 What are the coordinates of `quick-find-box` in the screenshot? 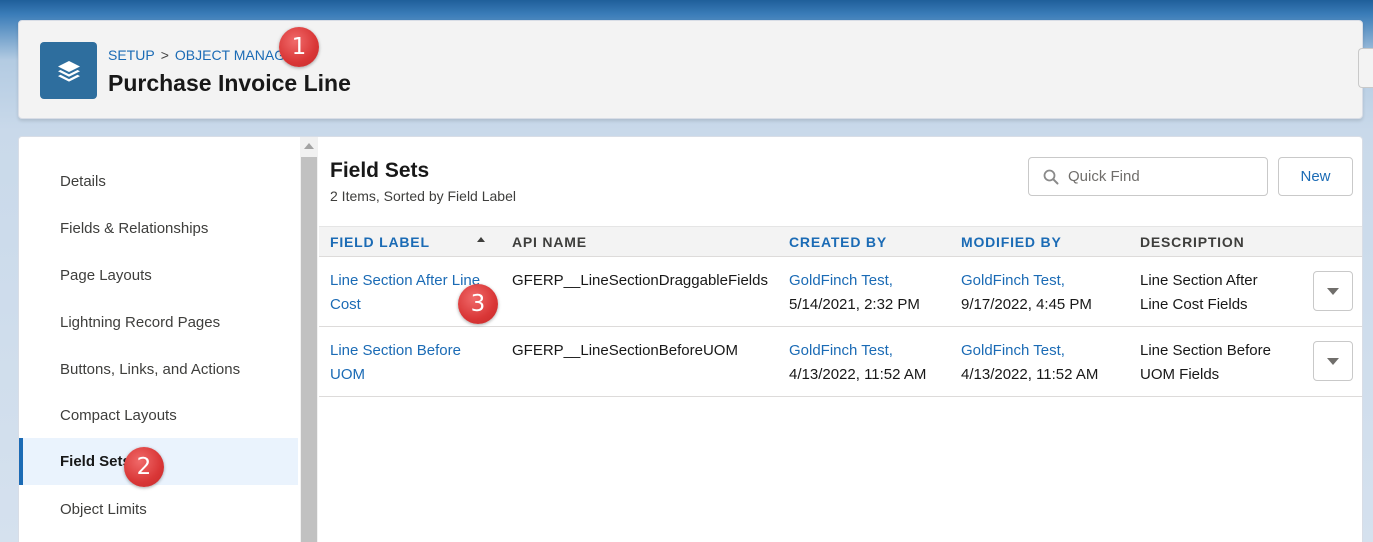 It's located at (1148, 176).